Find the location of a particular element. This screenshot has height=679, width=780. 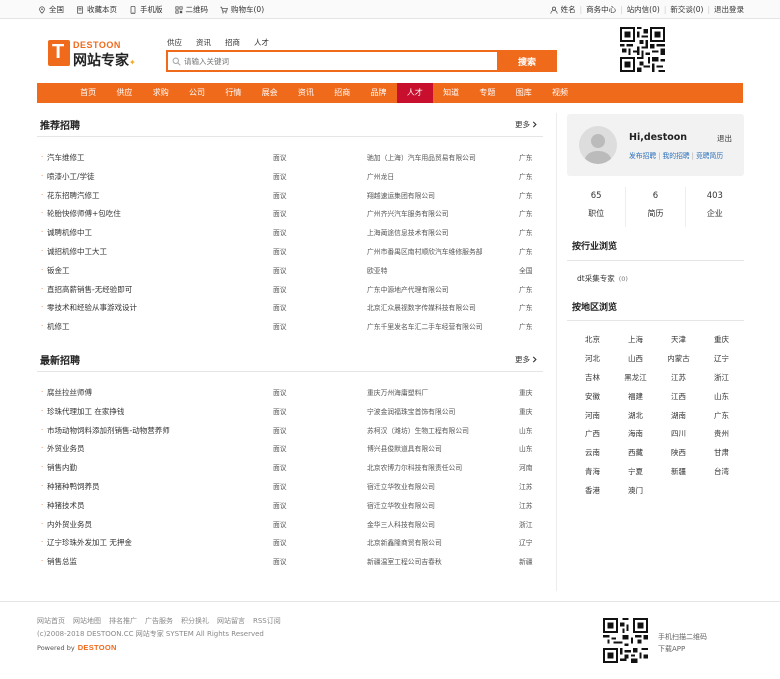

search-button: 搜索 is located at coordinates (527, 61).